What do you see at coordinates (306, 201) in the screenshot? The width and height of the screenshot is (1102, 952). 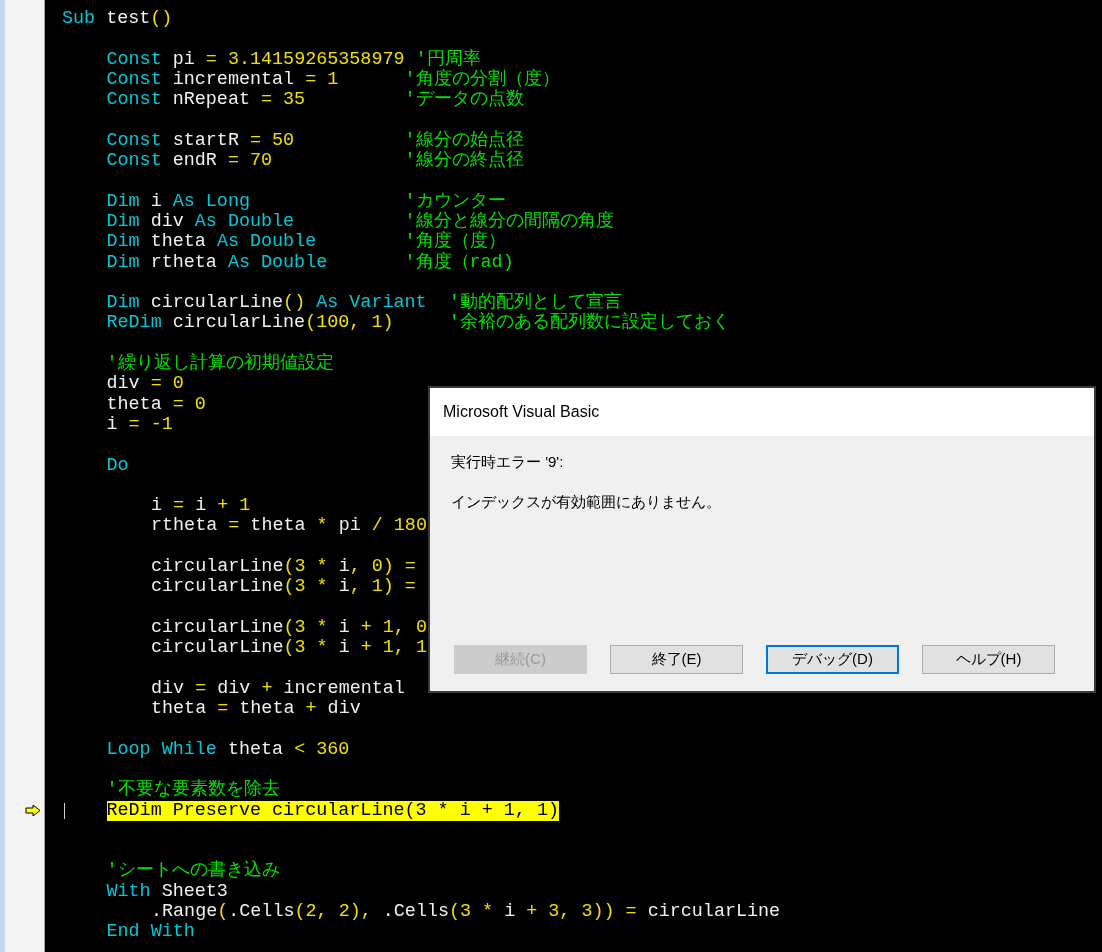 I see `code-line: Dim i As Long 'カウンター` at bounding box center [306, 201].